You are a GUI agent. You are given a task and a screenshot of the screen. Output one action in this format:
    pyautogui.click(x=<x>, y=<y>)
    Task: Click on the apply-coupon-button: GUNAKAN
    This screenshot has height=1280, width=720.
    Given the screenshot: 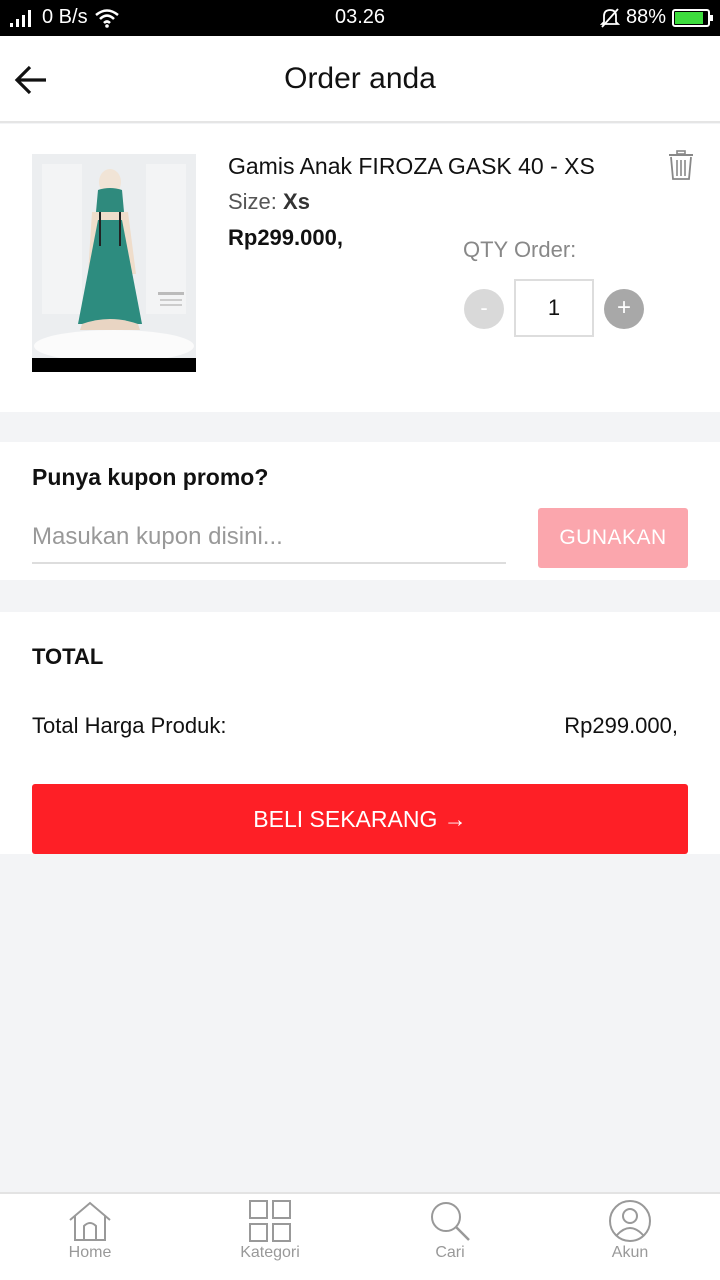 What is the action you would take?
    pyautogui.click(x=613, y=538)
    